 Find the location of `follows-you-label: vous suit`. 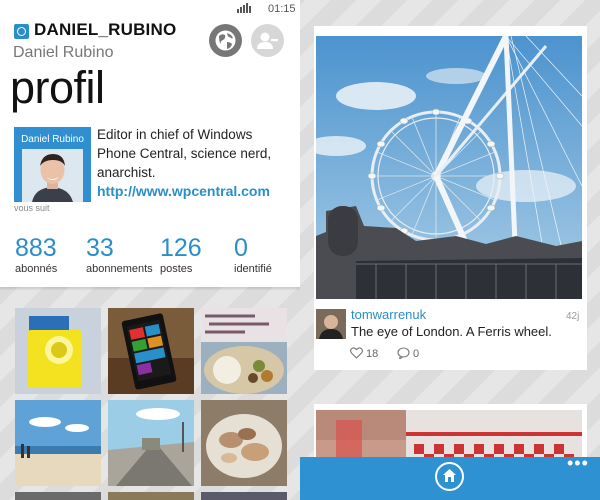

follows-you-label: vous suit is located at coordinates (32, 208).